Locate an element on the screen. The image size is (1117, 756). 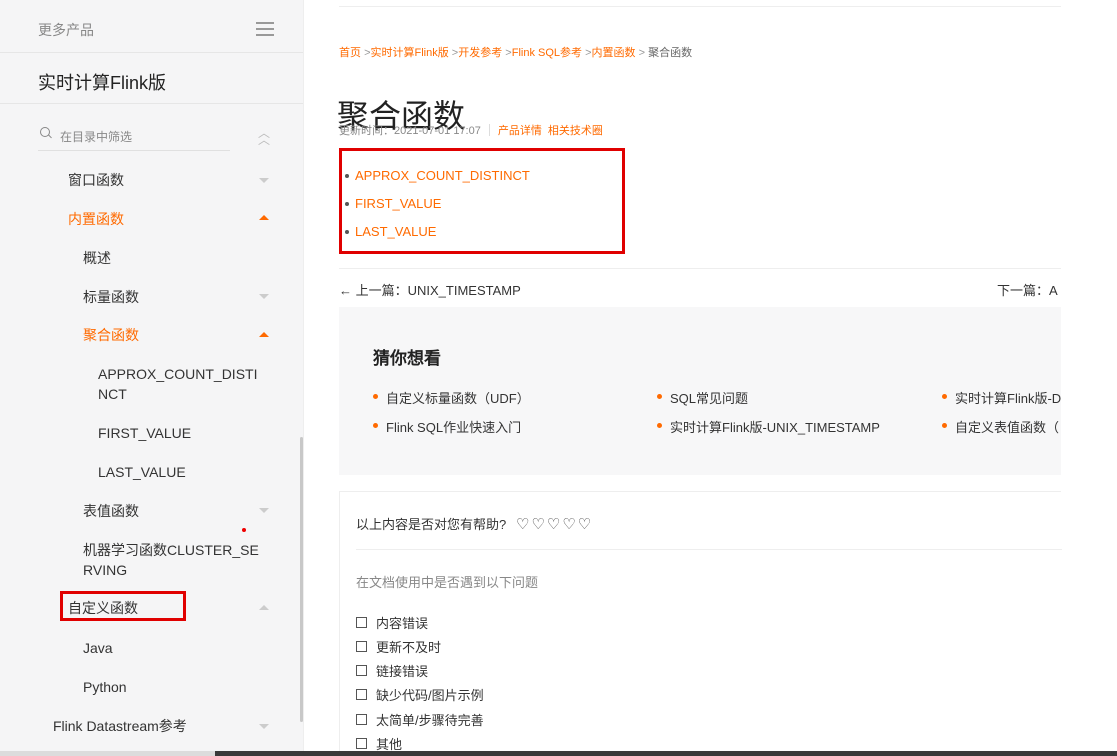
feedback-option: 太简单/步骤待完善 is located at coordinates (420, 719).